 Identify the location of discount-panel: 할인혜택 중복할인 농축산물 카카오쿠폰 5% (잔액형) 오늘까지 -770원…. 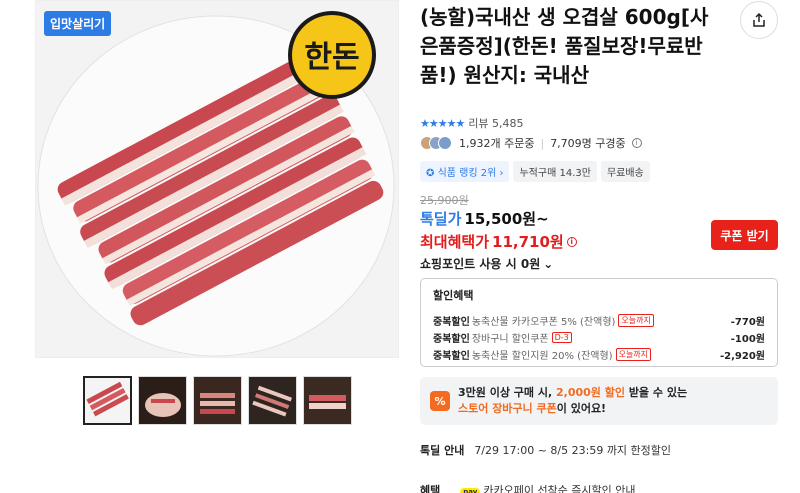
(599, 322).